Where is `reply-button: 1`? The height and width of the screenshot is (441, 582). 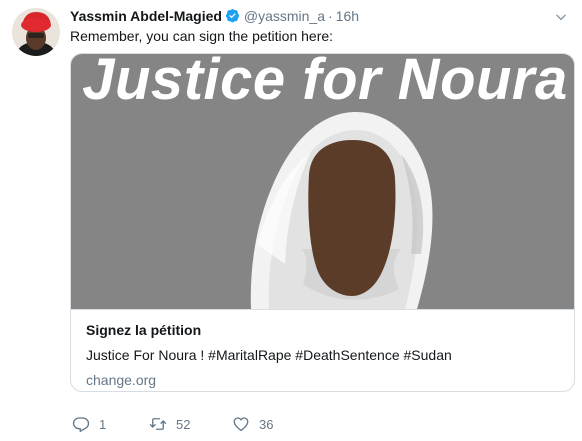
reply-button: 1 is located at coordinates (89, 424).